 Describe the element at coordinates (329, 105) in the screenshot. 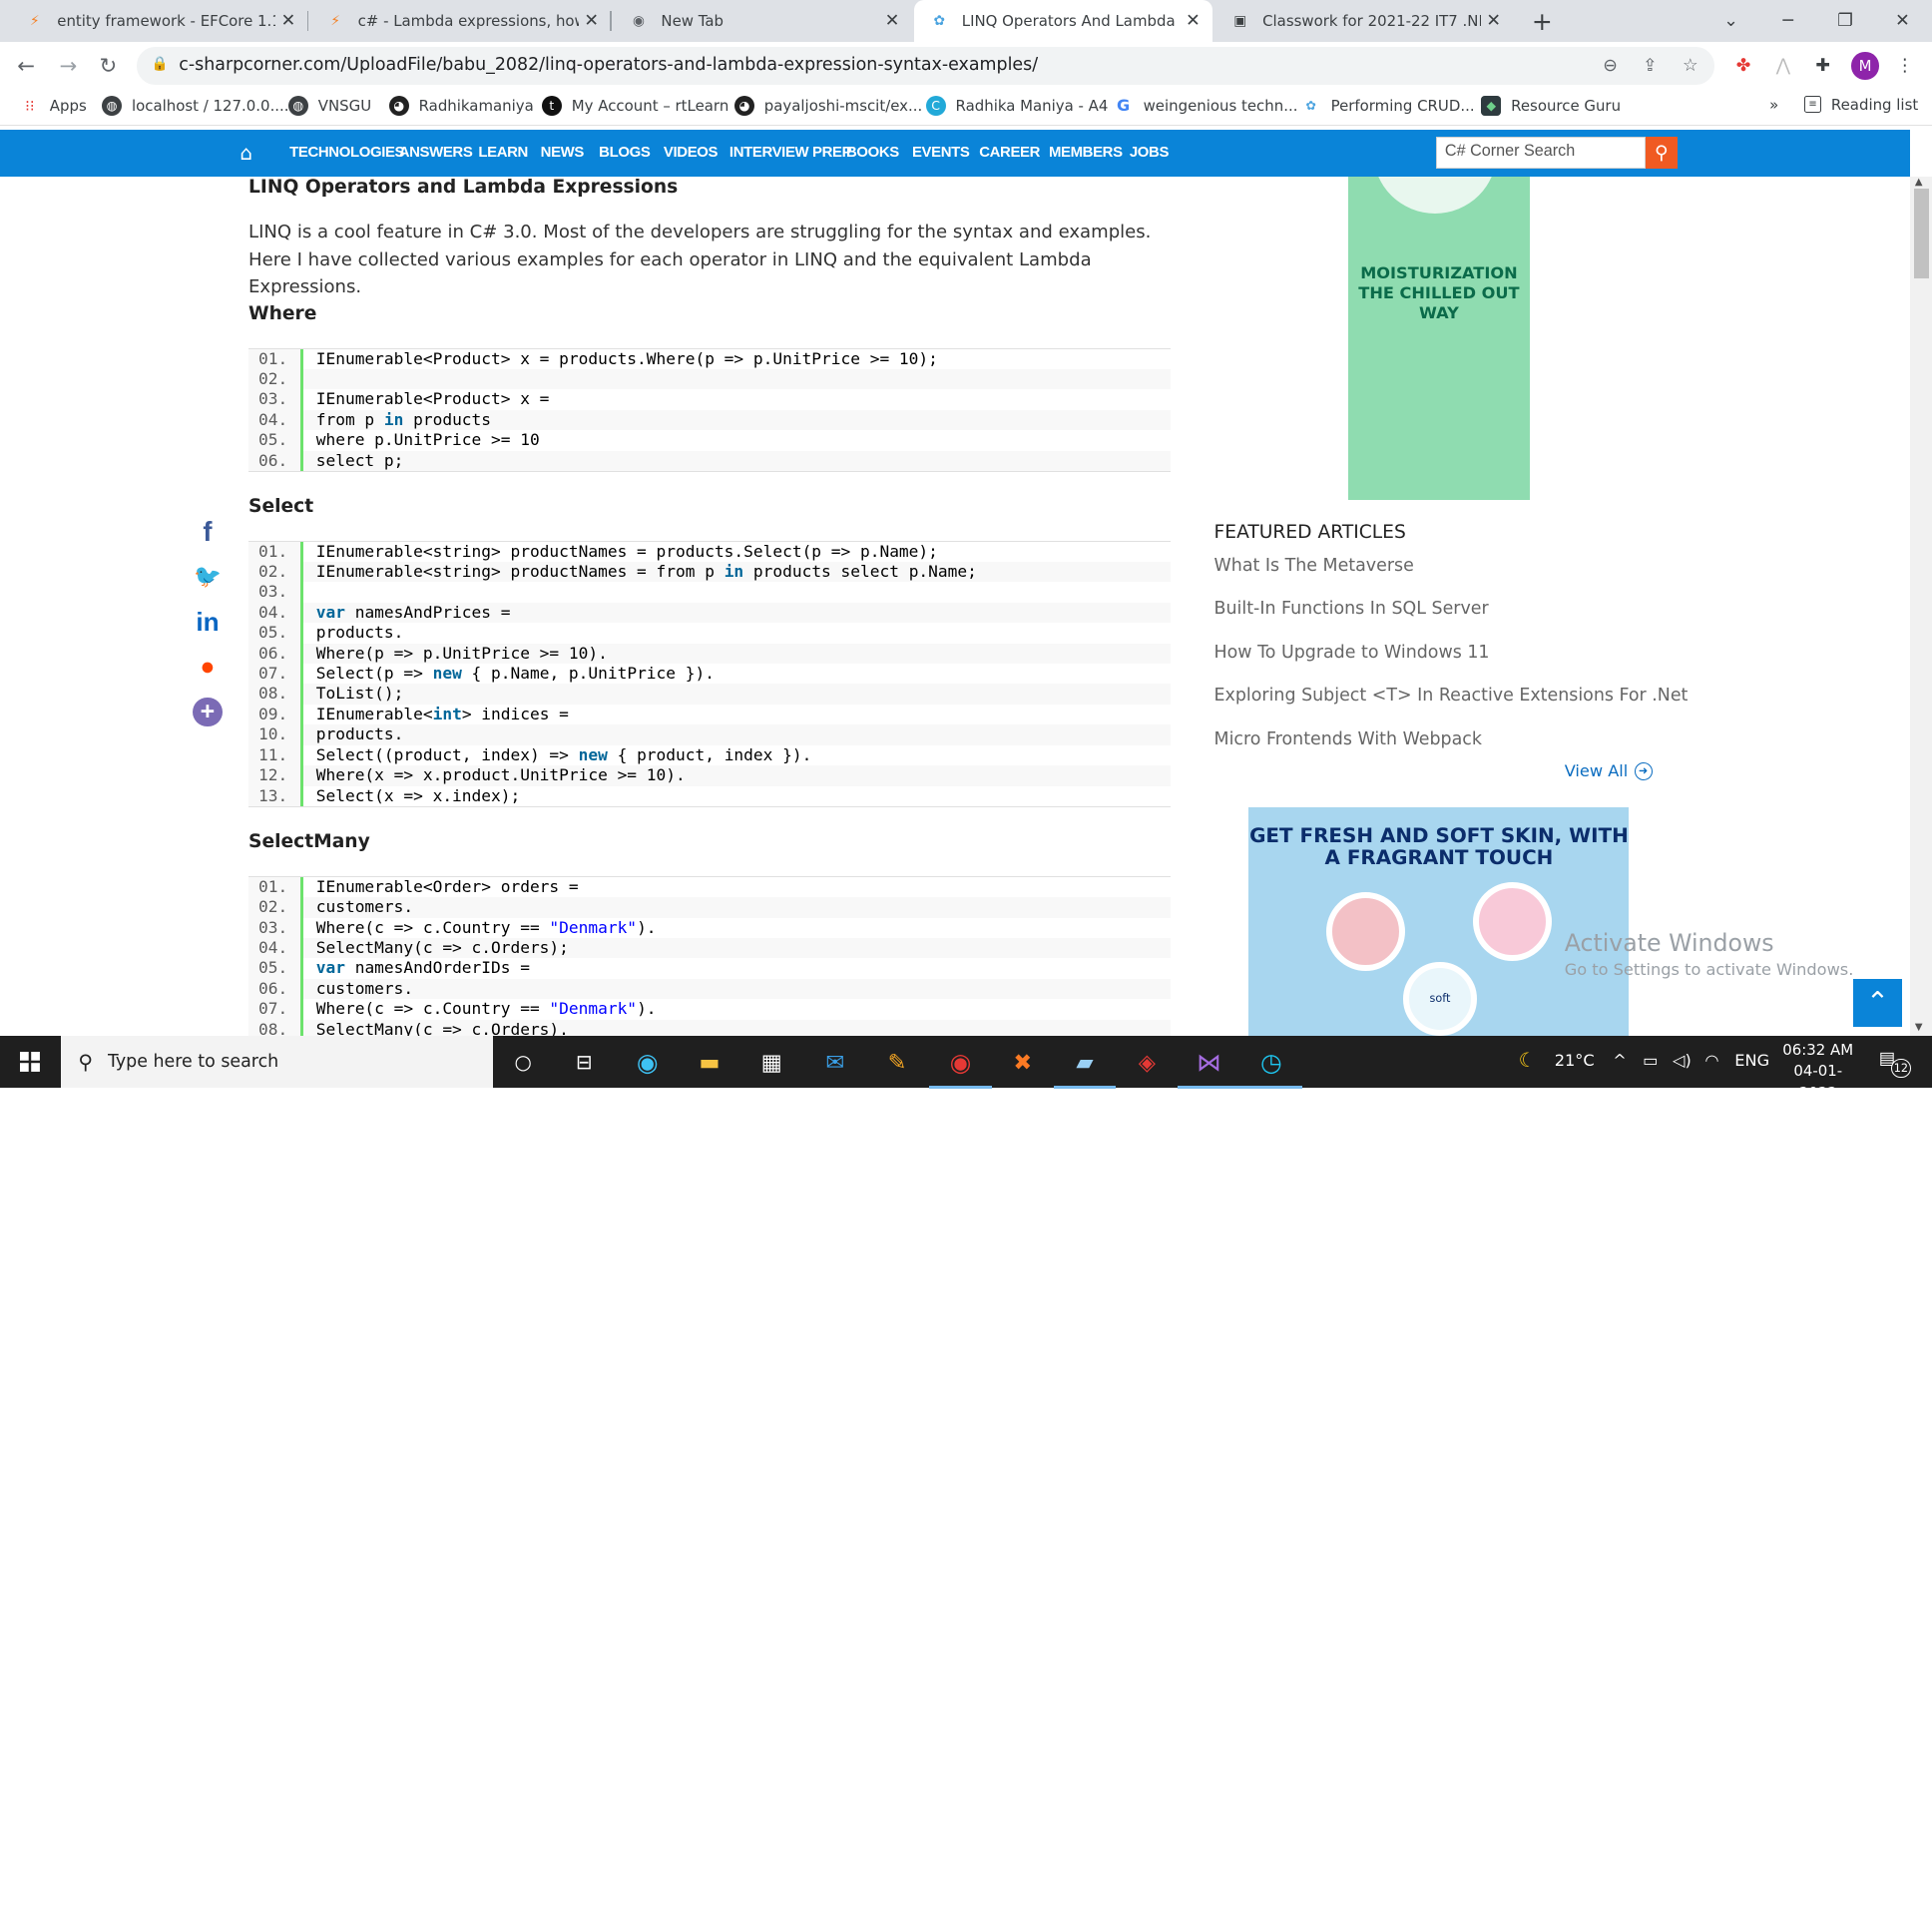

I see `bookmark-item: ◍ VNSGU` at that location.